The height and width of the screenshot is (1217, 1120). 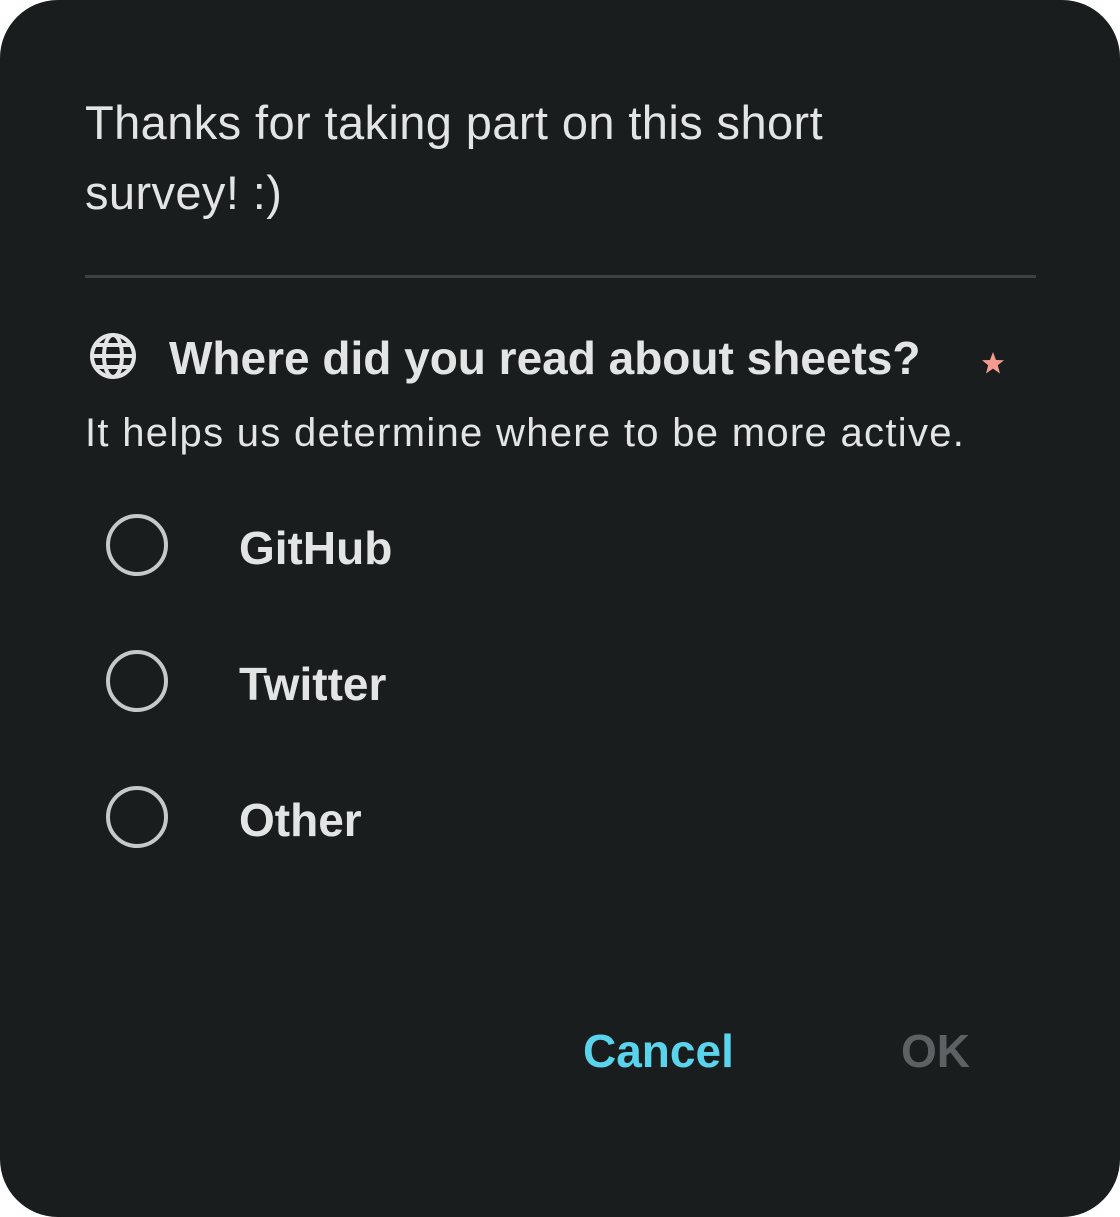 What do you see at coordinates (545, 358) in the screenshot?
I see `question-title: Where did you read about sheets?` at bounding box center [545, 358].